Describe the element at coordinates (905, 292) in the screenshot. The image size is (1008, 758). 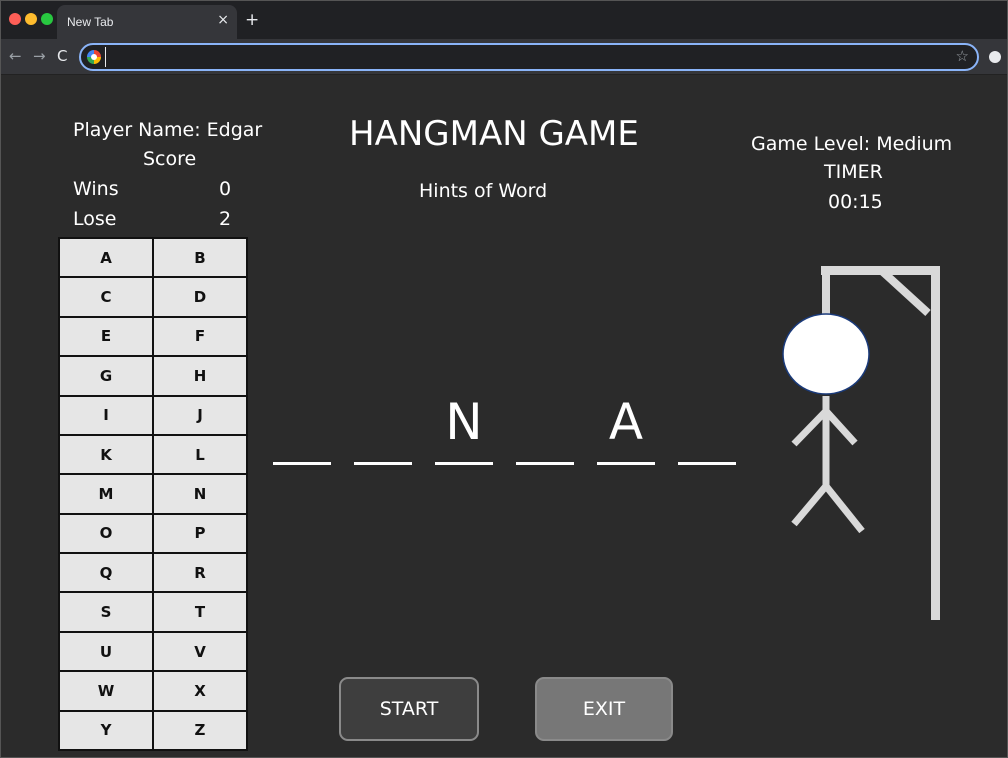
I see `gallows-brace` at that location.